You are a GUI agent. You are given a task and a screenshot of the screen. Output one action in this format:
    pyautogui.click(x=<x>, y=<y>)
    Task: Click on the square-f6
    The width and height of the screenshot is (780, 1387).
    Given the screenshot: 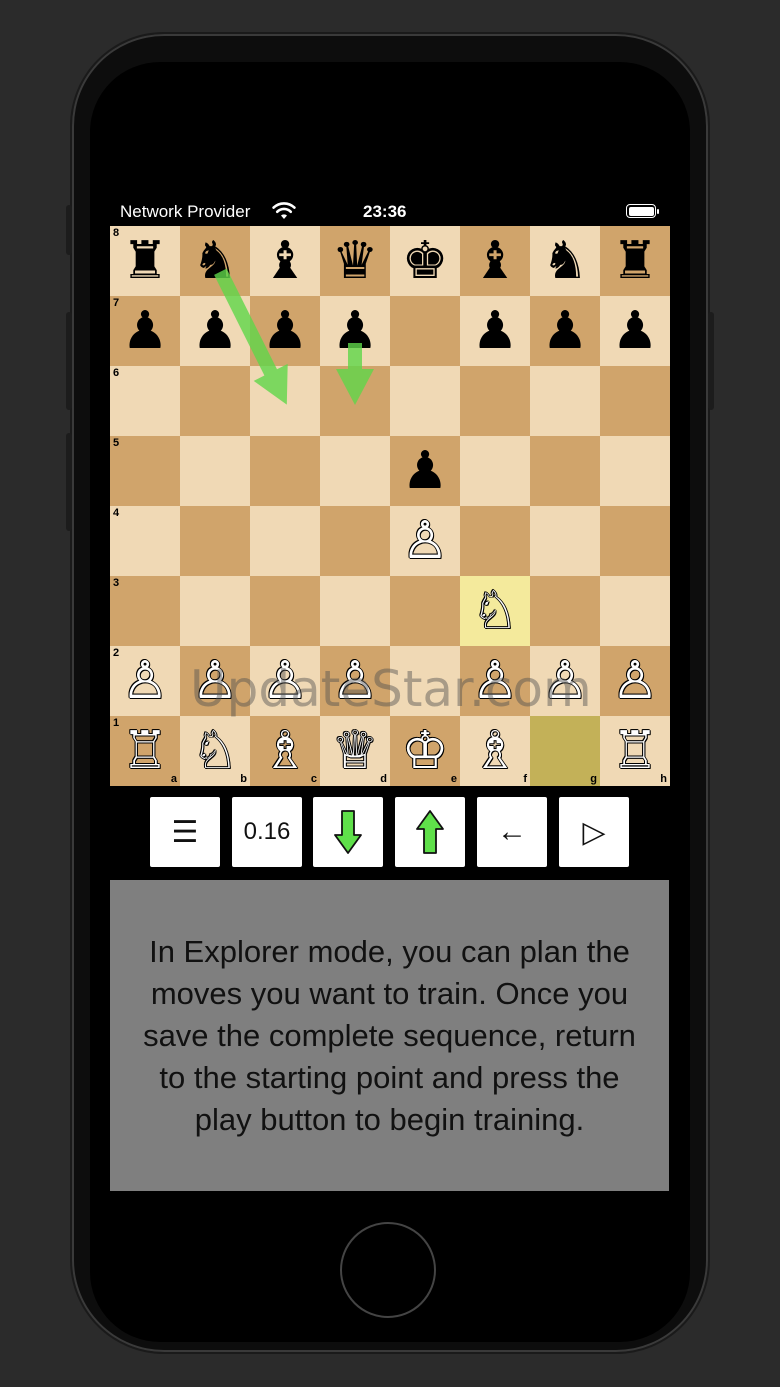 What is the action you would take?
    pyautogui.click(x=495, y=401)
    